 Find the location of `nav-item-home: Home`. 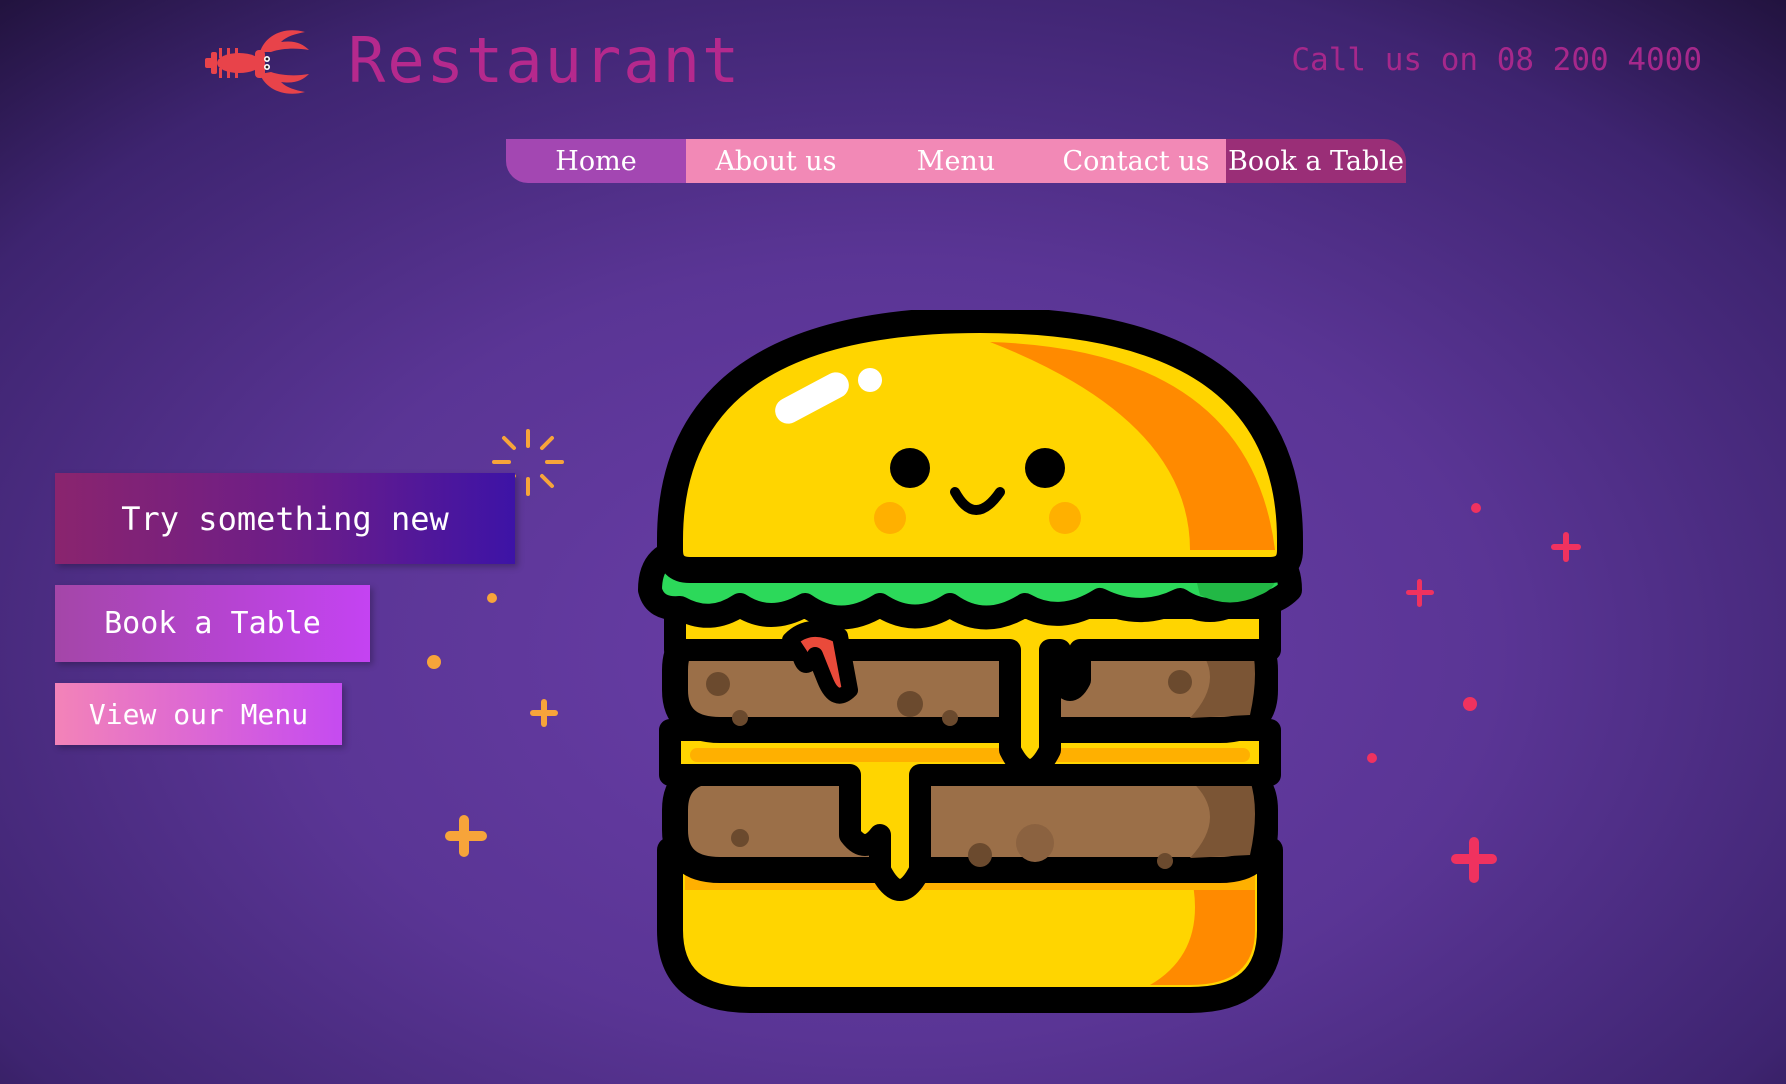

nav-item-home: Home is located at coordinates (596, 161).